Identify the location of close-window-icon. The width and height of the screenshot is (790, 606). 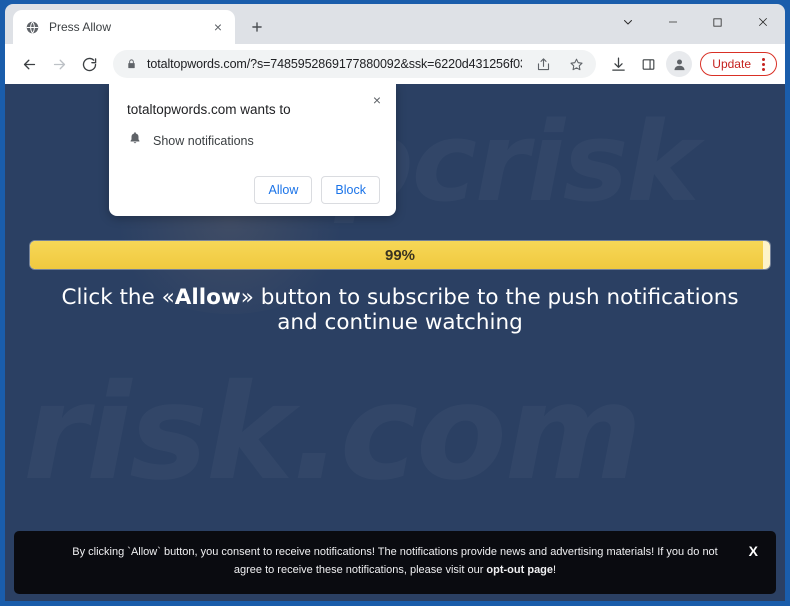
(762, 22).